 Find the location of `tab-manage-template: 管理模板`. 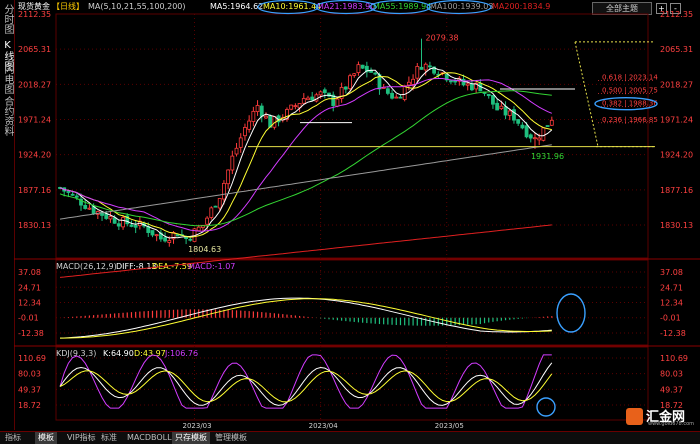

tab-manage-template: 管理模板 is located at coordinates (231, 438).